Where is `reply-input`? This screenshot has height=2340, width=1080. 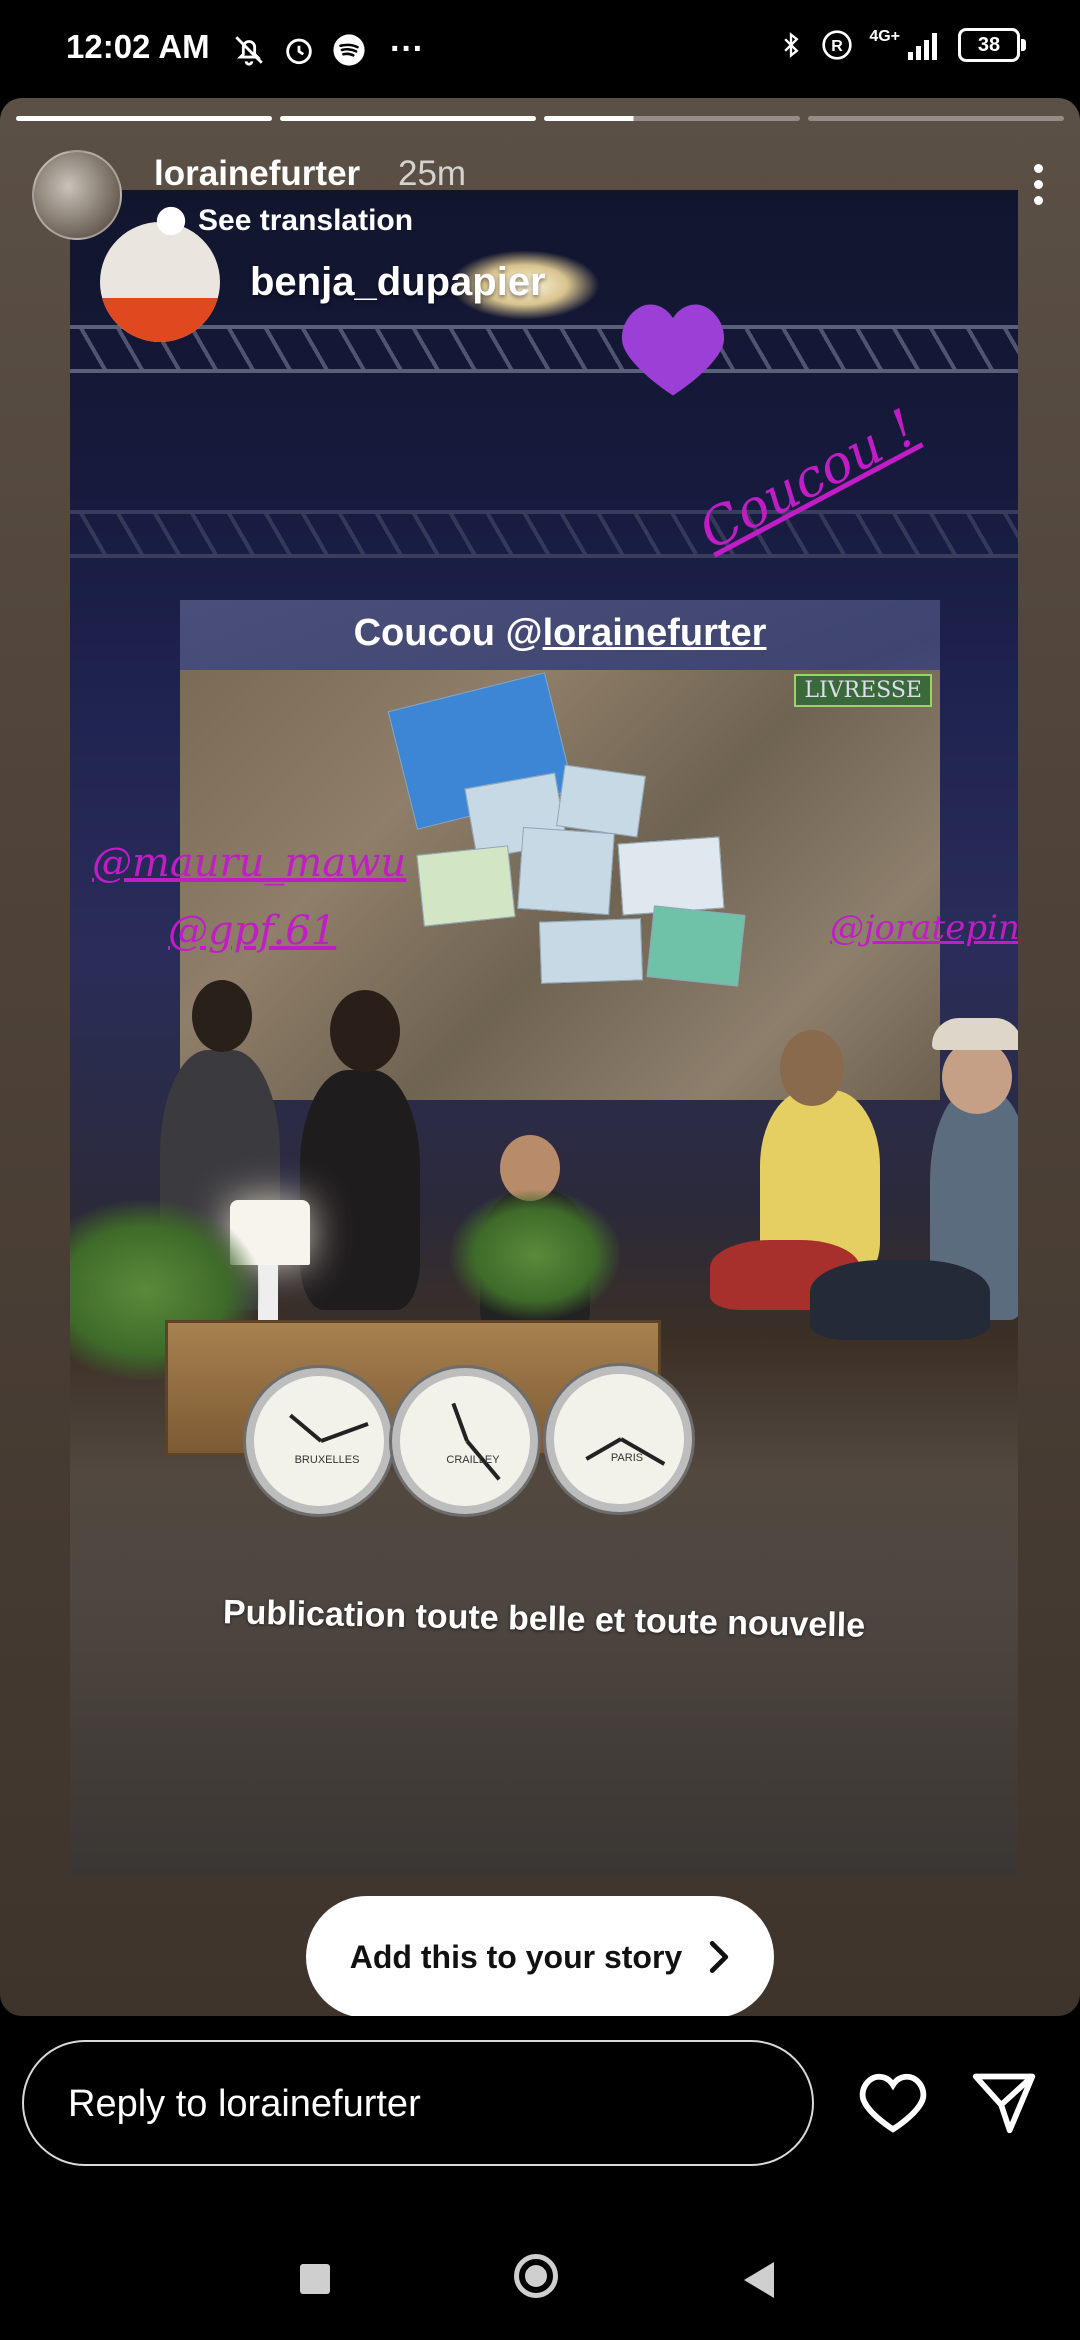 reply-input is located at coordinates (418, 2104).